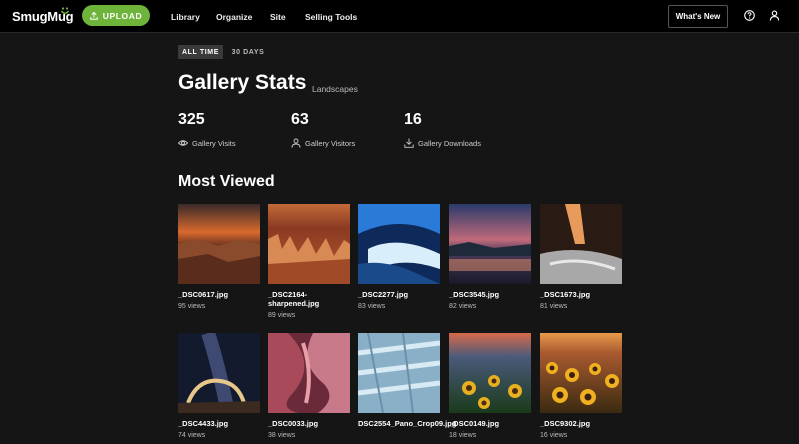  Describe the element at coordinates (300, 119) in the screenshot. I see `stat-visitors-value: 63` at that location.